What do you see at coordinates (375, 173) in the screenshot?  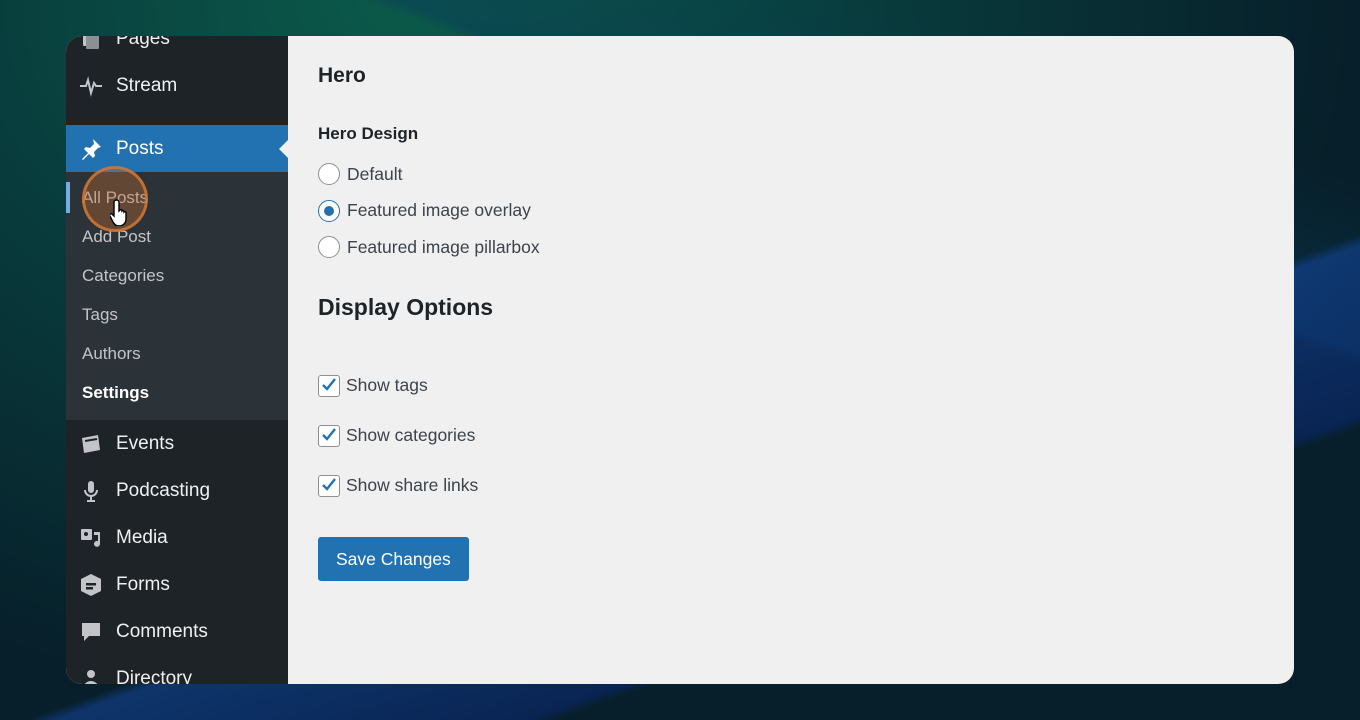 I see `radio-label: Default` at bounding box center [375, 173].